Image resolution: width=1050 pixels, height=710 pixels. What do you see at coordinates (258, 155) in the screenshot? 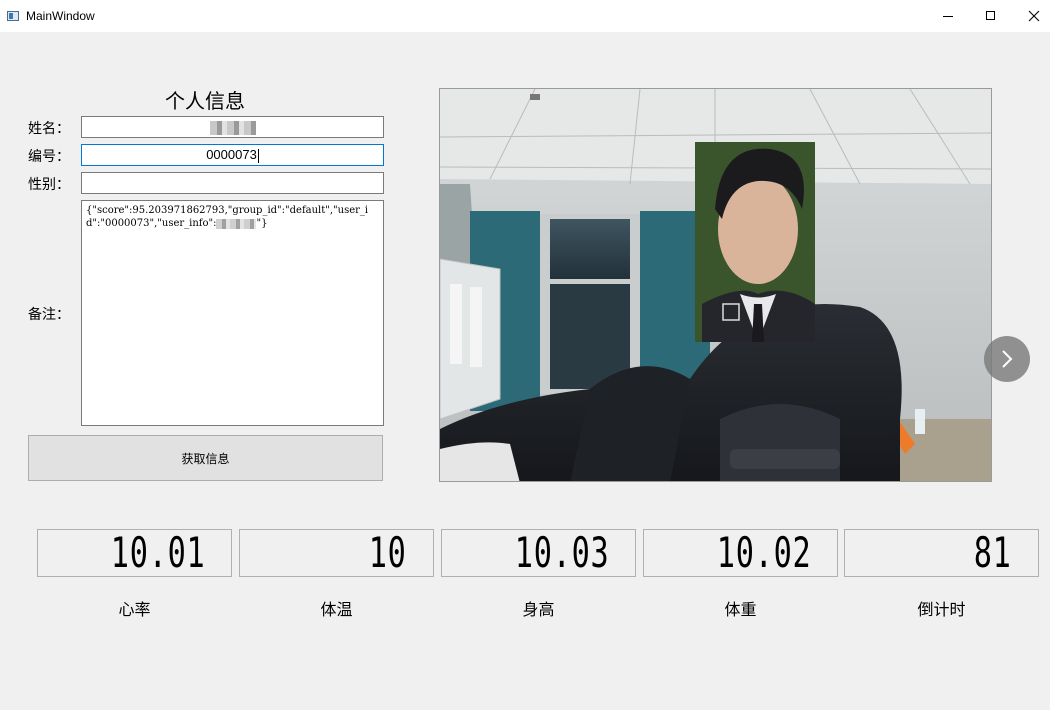
I see `text-caret` at bounding box center [258, 155].